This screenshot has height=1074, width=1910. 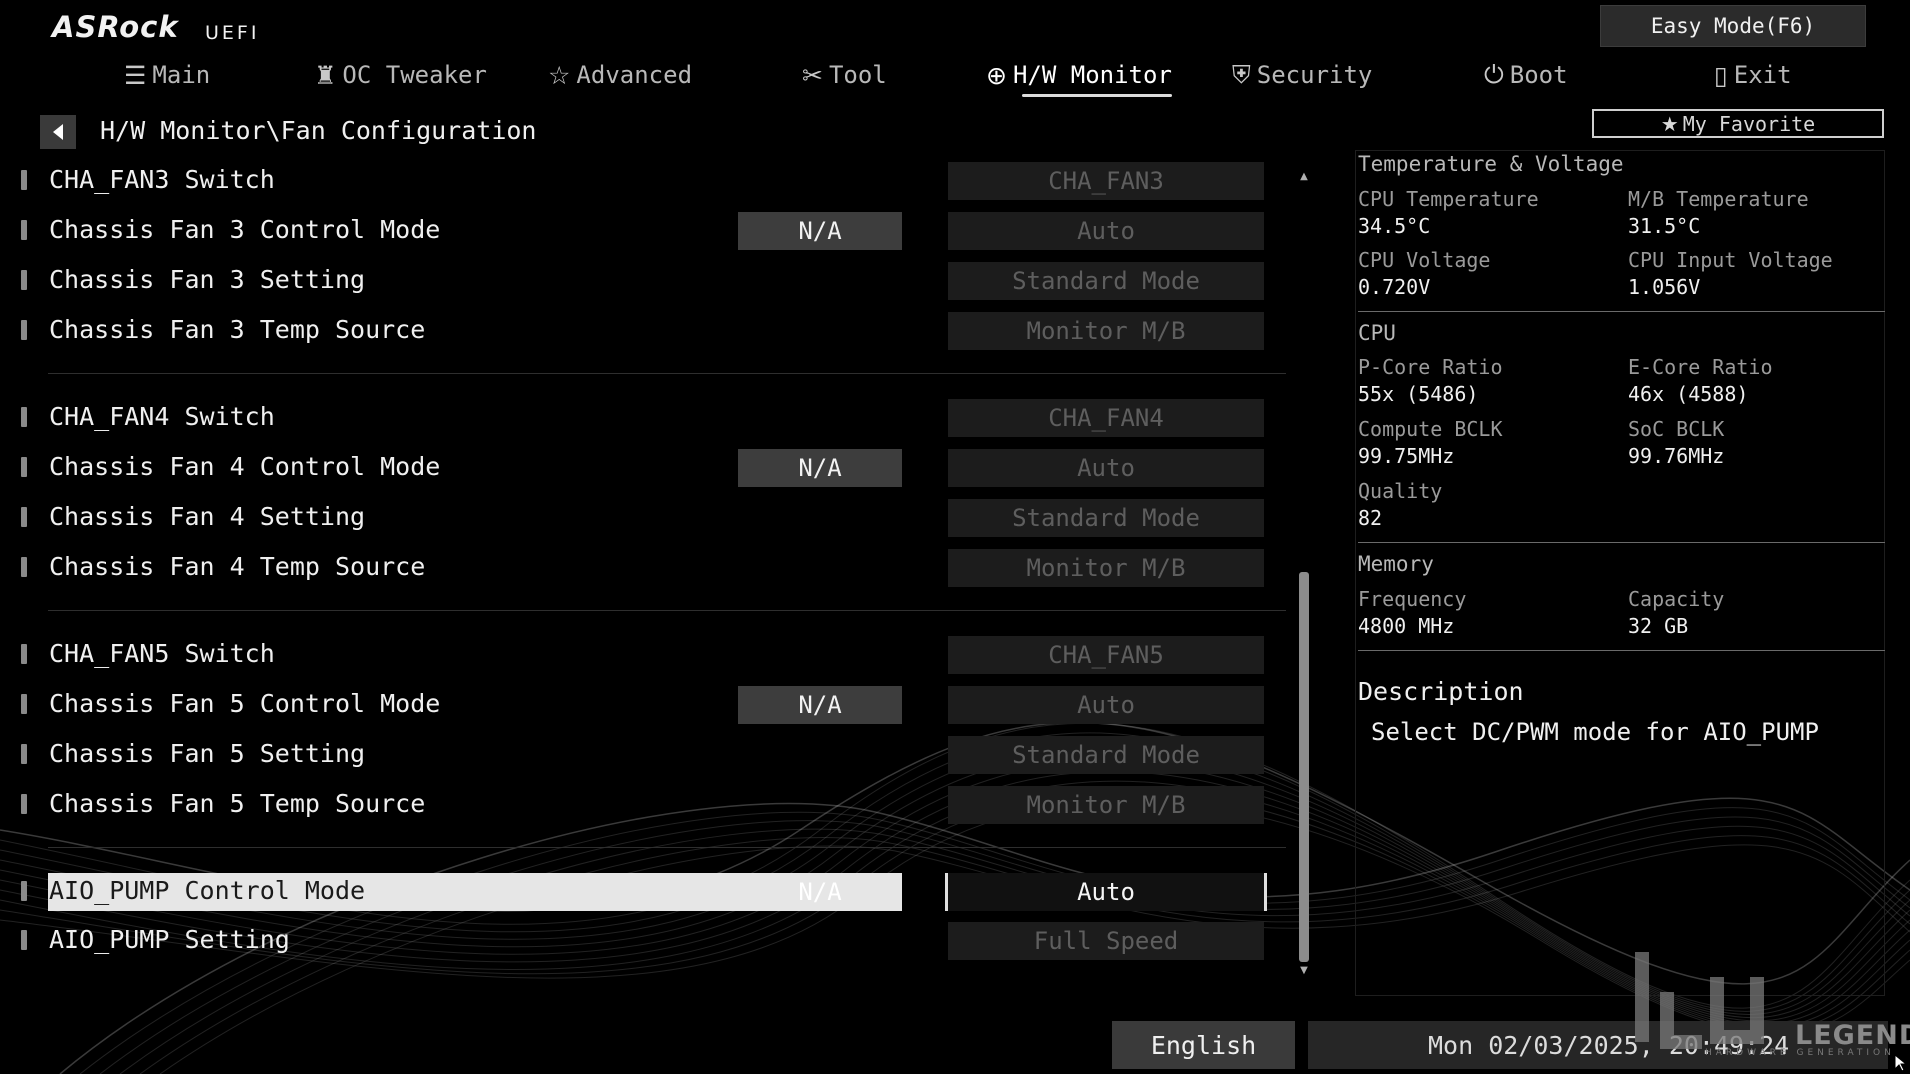 What do you see at coordinates (1441, 691) in the screenshot?
I see `description-title: Description` at bounding box center [1441, 691].